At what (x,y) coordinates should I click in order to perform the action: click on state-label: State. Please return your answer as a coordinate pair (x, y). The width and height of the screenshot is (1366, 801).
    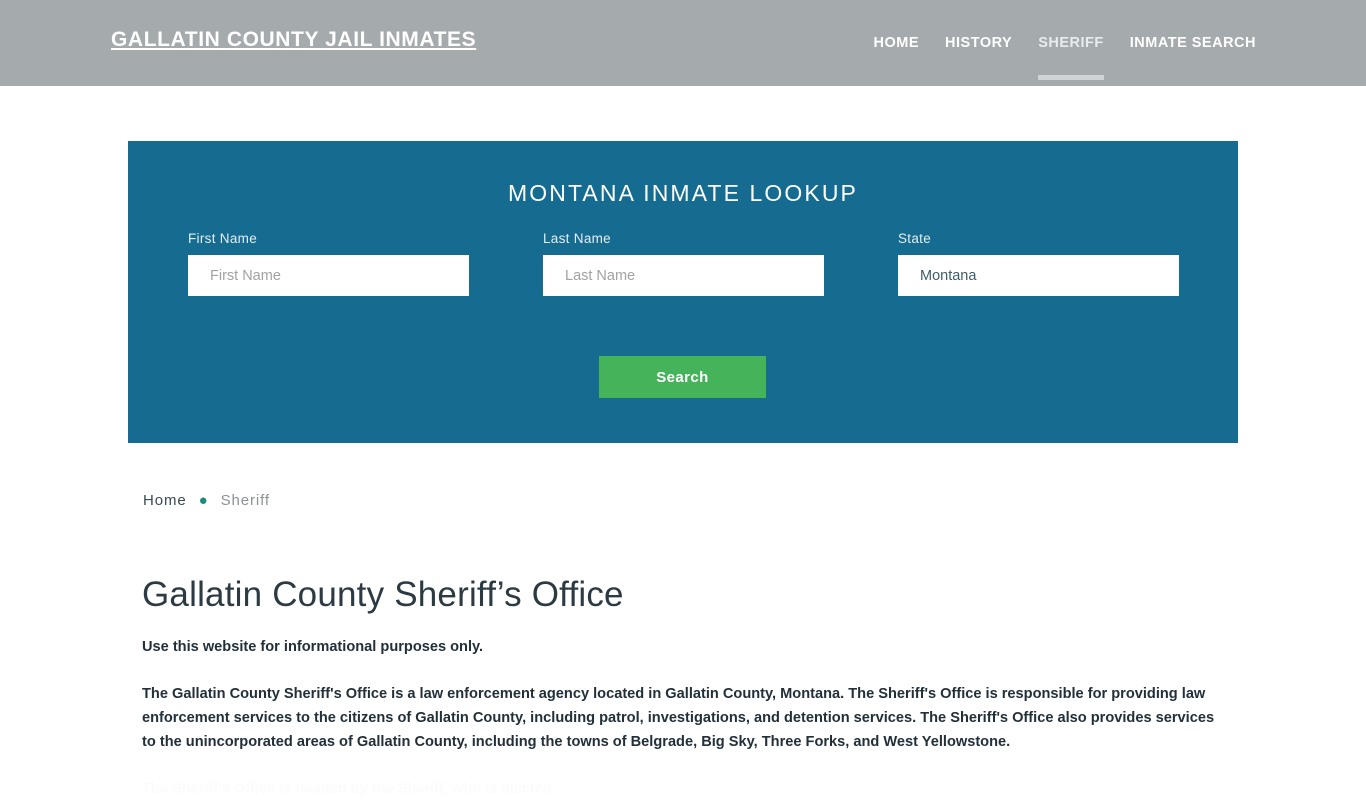
    Looking at the image, I should click on (915, 238).